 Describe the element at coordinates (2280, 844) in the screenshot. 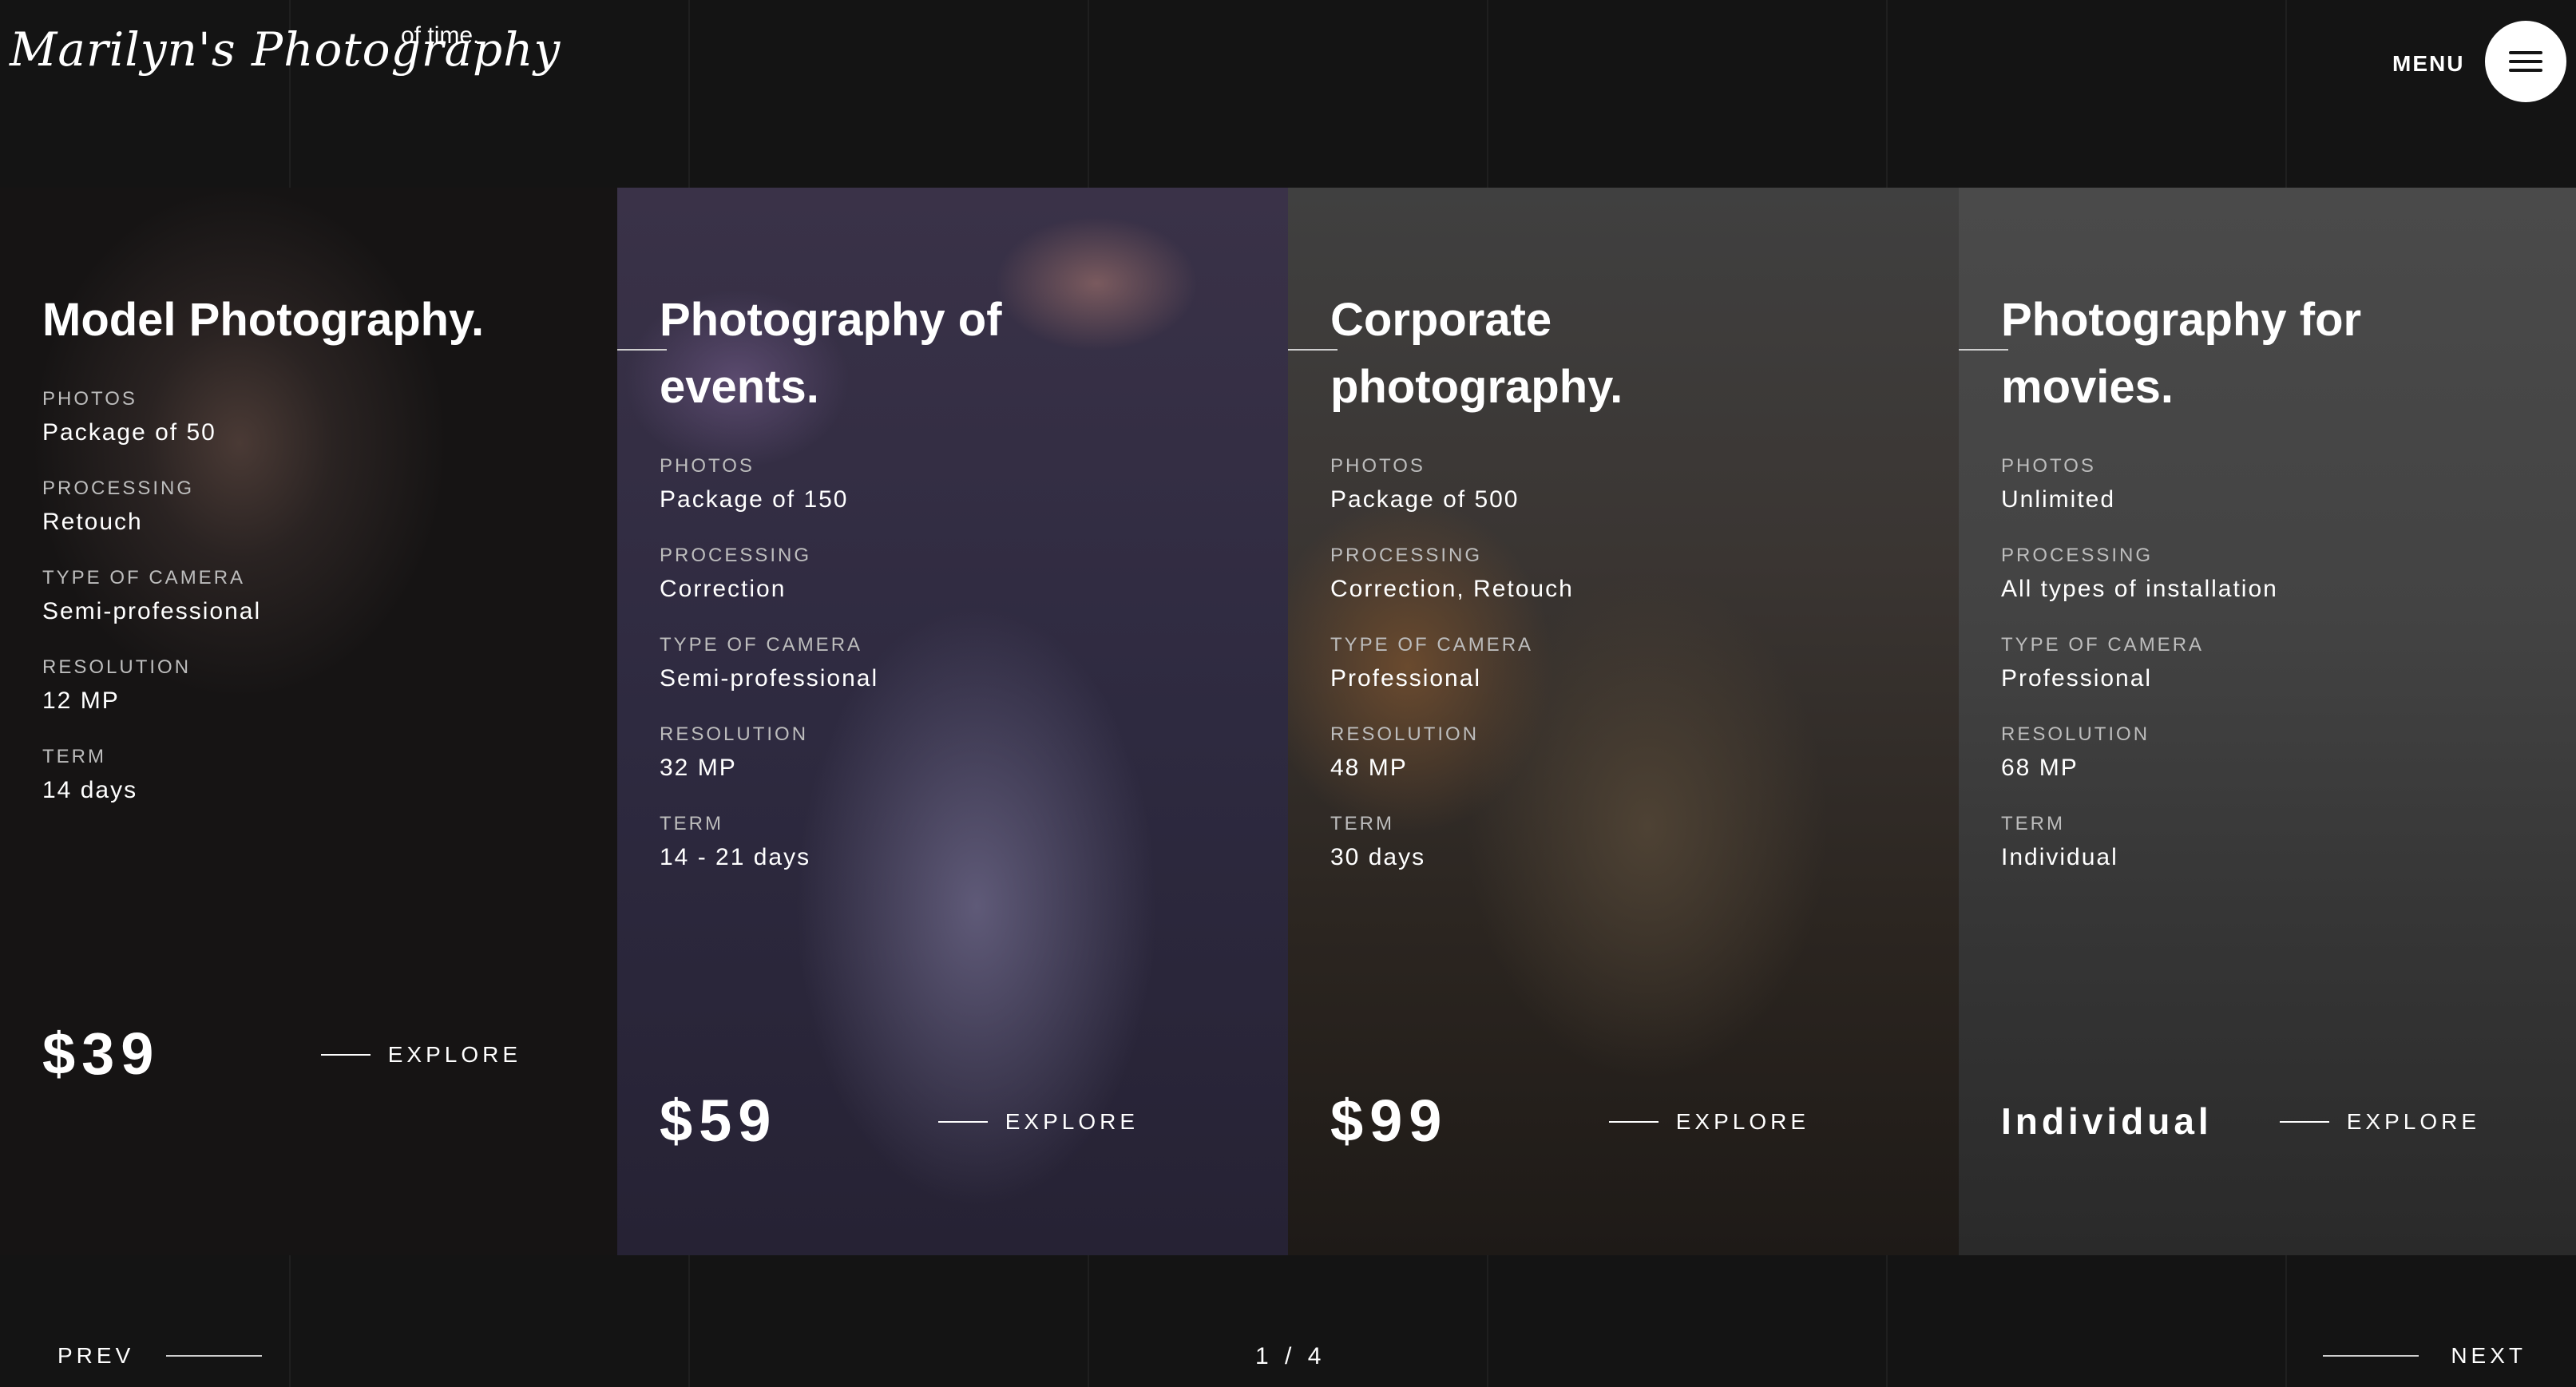

I see `spec-term: TERM Individual` at that location.